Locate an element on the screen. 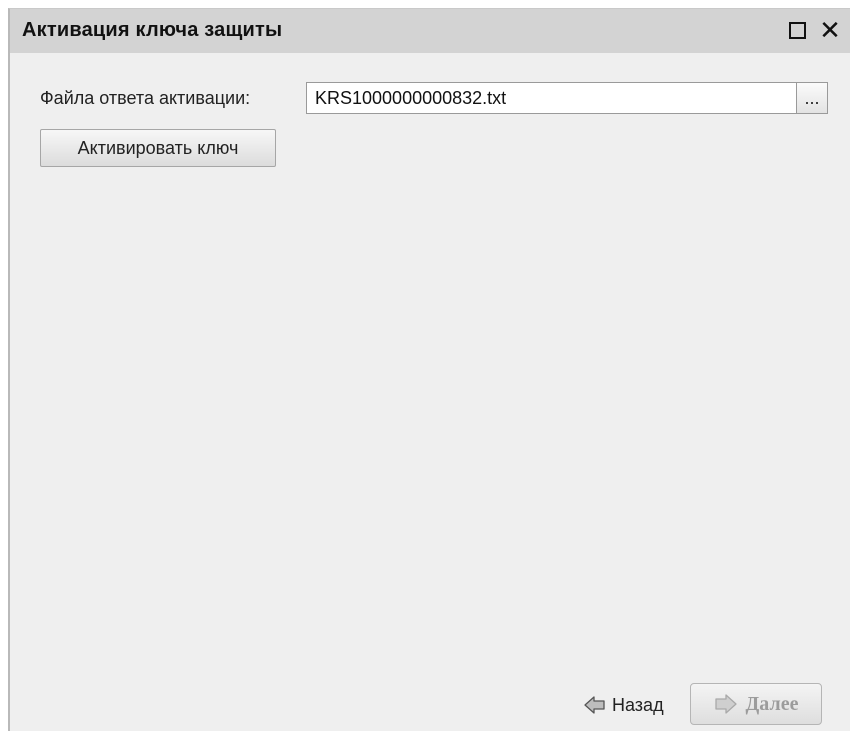 This screenshot has height=731, width=850. maximize-button is located at coordinates (797, 30).